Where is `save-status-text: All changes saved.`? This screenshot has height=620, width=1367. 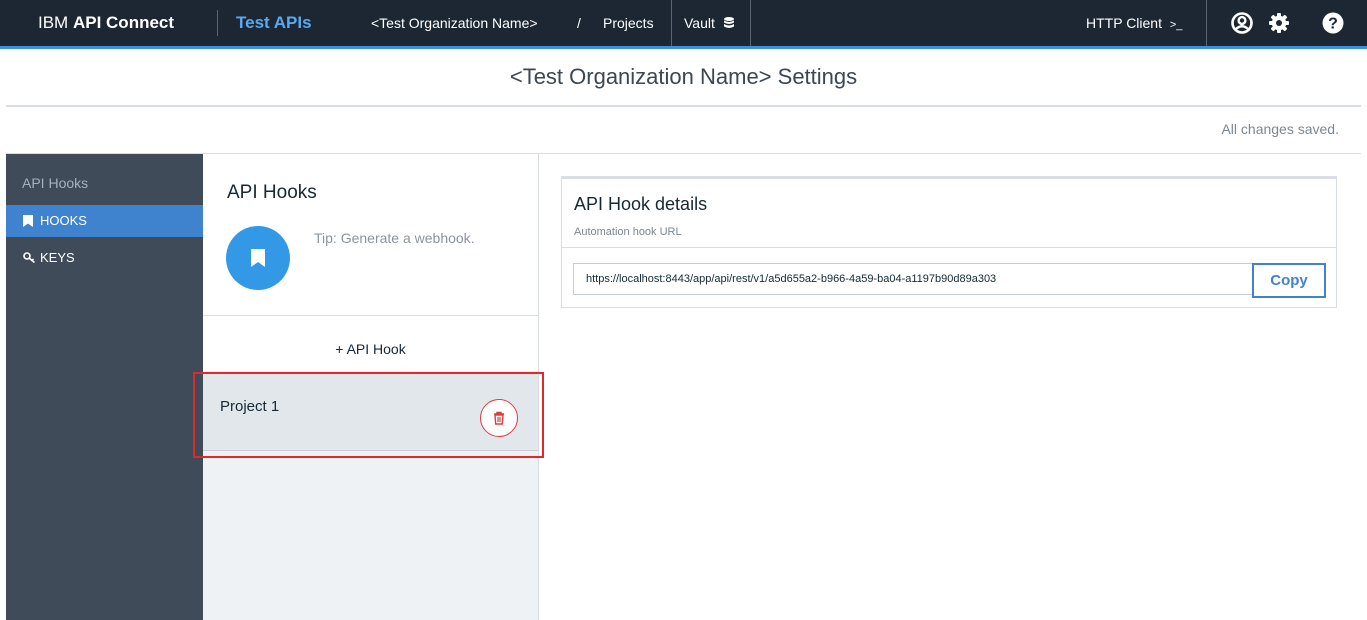 save-status-text: All changes saved. is located at coordinates (1280, 129).